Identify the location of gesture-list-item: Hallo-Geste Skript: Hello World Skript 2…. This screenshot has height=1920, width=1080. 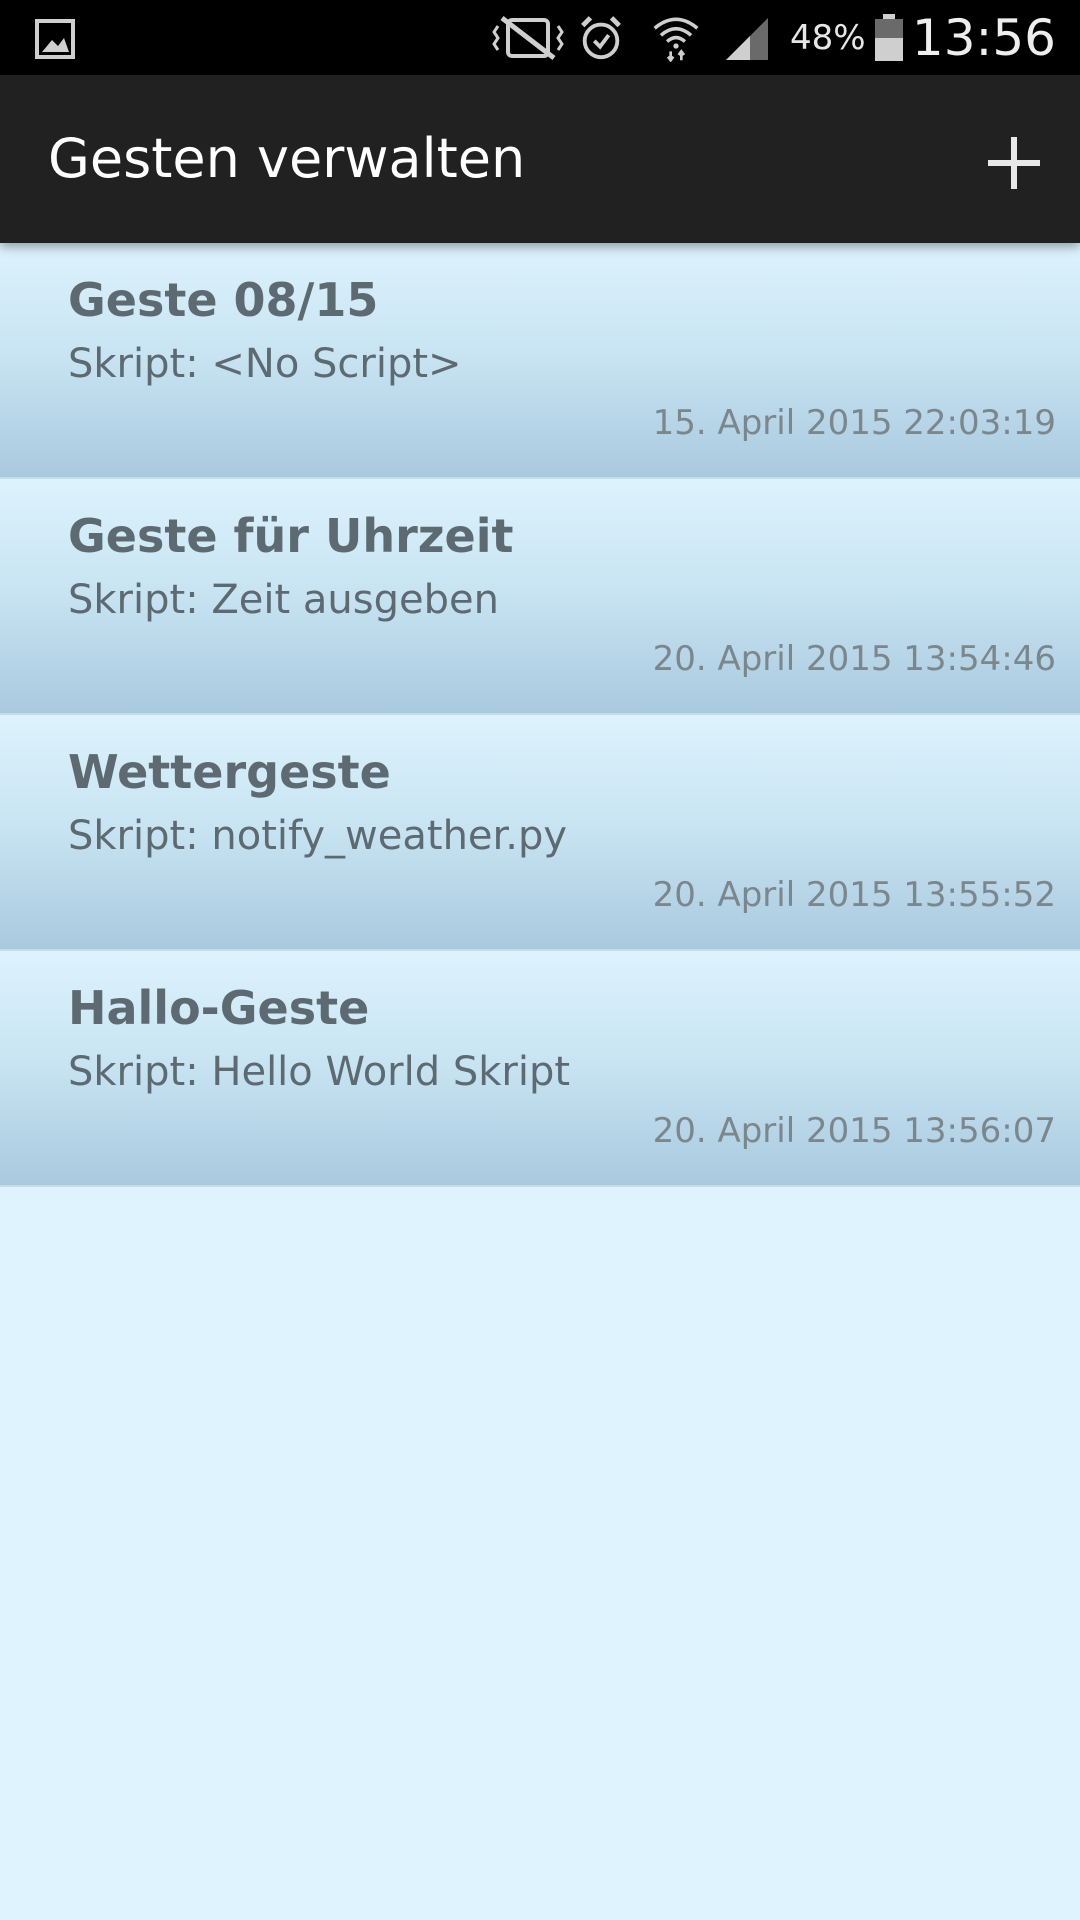
(540, 1069).